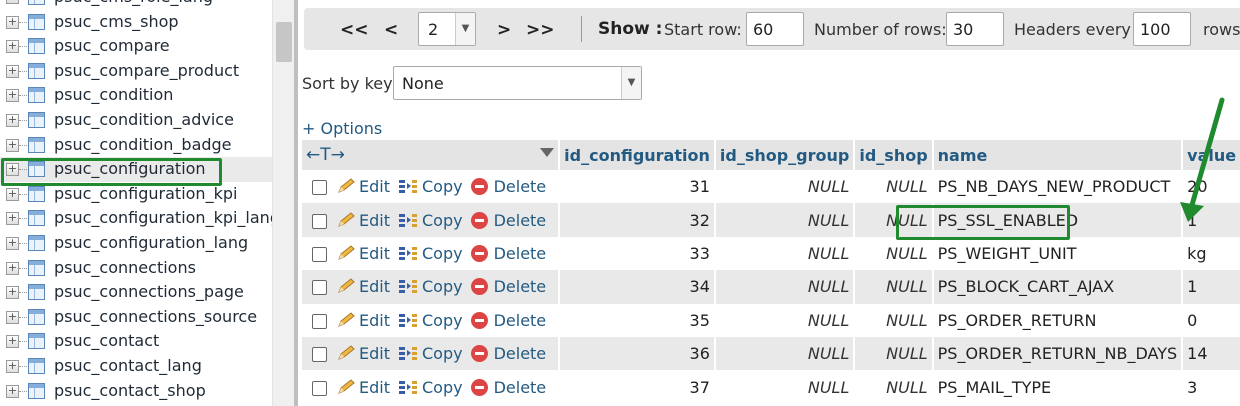 The width and height of the screenshot is (1240, 406). I want to click on column-arrows-header: ←T→, so click(431, 155).